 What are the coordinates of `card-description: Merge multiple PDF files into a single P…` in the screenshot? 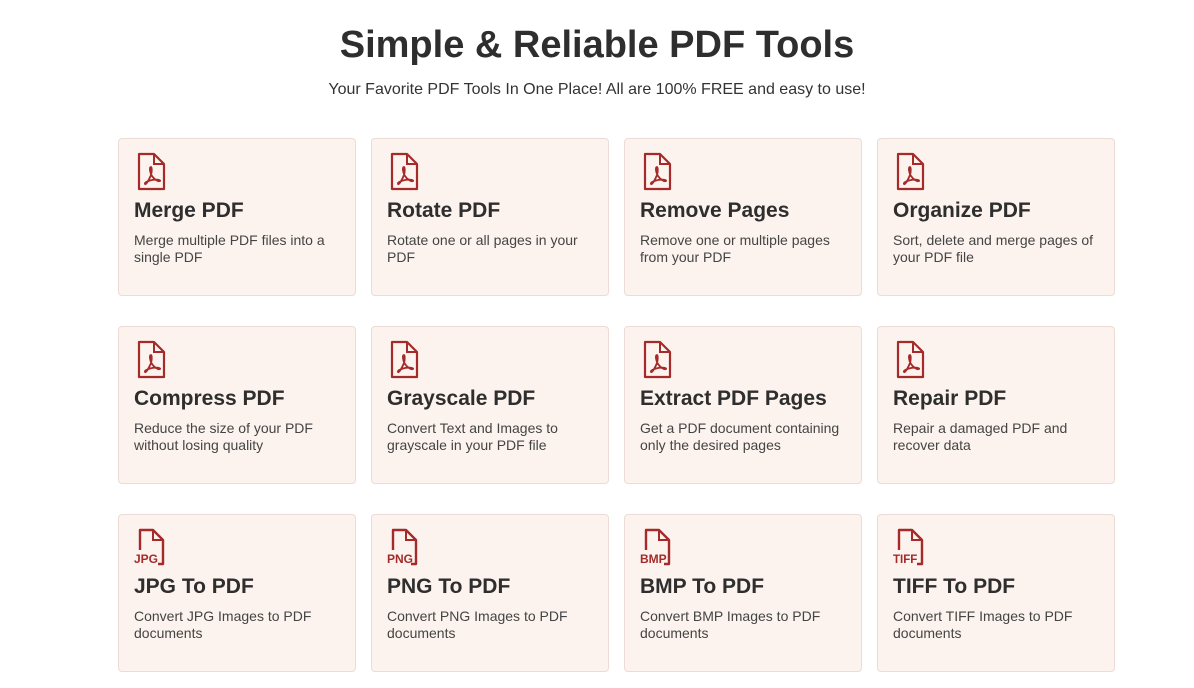 It's located at (229, 248).